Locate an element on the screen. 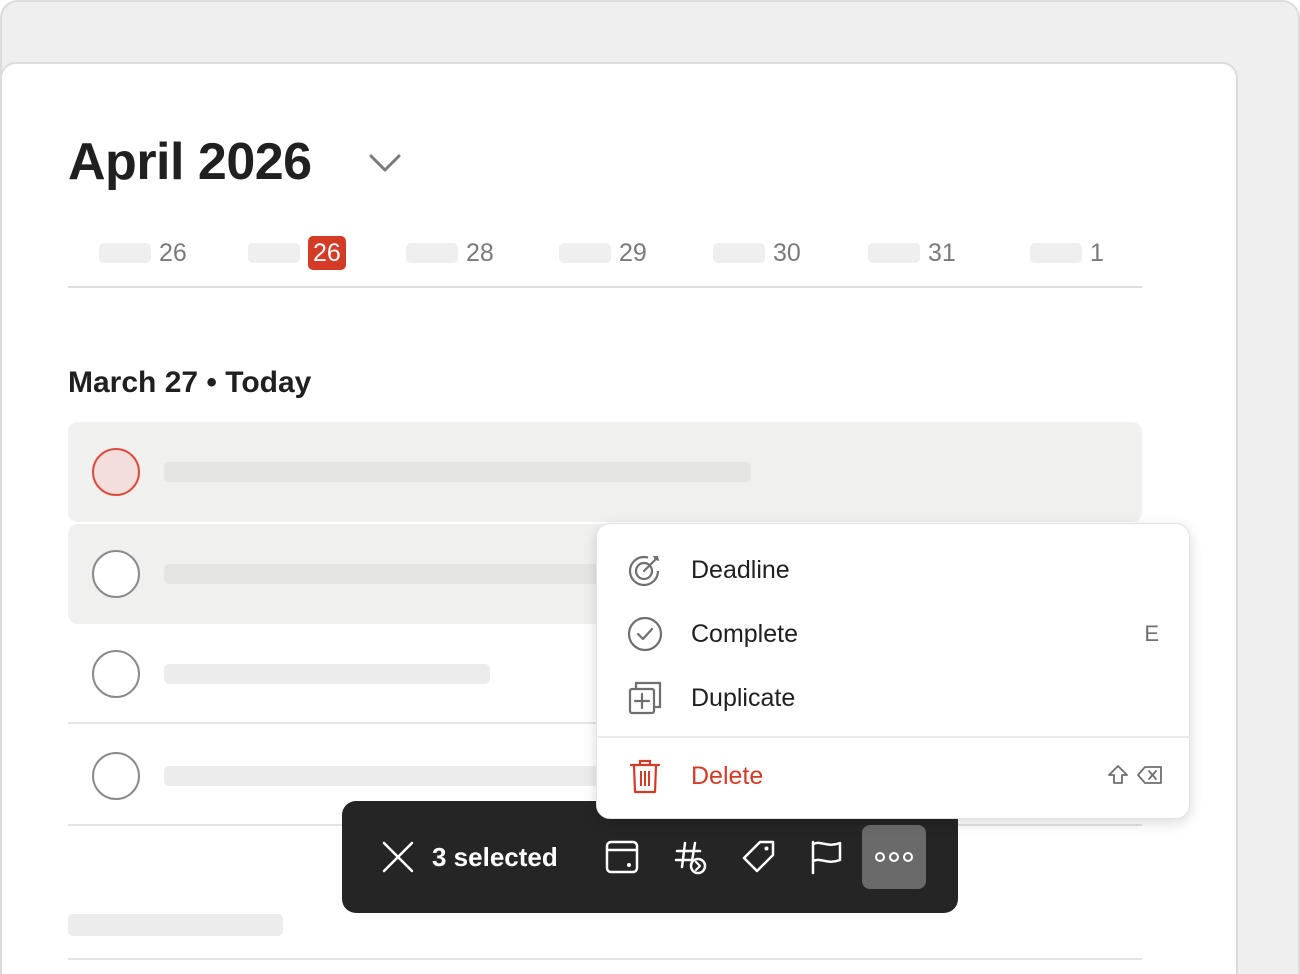 The height and width of the screenshot is (974, 1300). task-row is located at coordinates (605, 472).